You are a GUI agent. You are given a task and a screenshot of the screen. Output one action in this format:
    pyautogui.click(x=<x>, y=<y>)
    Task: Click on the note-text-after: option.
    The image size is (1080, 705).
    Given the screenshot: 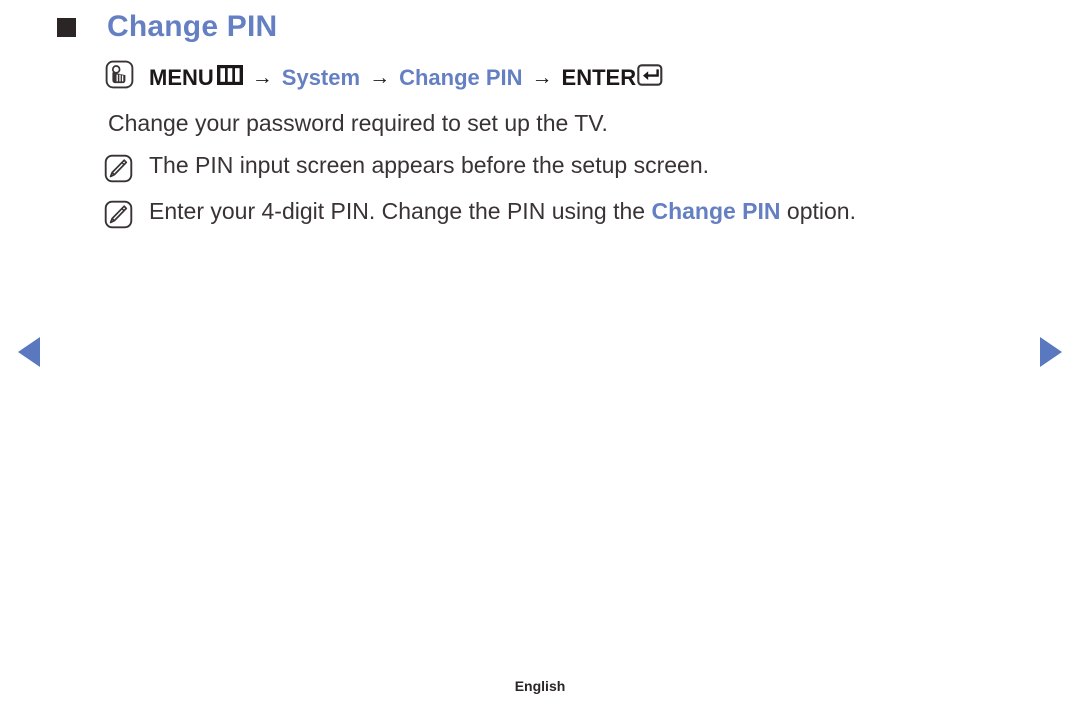 What is the action you would take?
    pyautogui.click(x=818, y=211)
    